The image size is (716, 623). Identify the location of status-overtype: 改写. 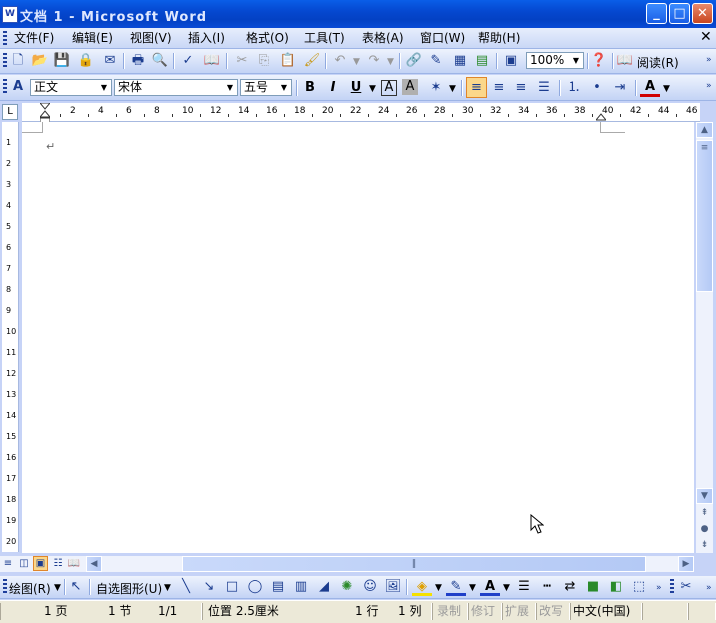
(551, 611).